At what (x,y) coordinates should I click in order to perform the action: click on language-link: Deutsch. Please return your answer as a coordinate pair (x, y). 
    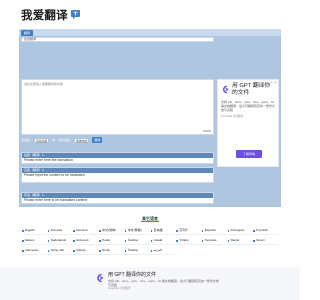
    Looking at the image, I should click on (86, 230).